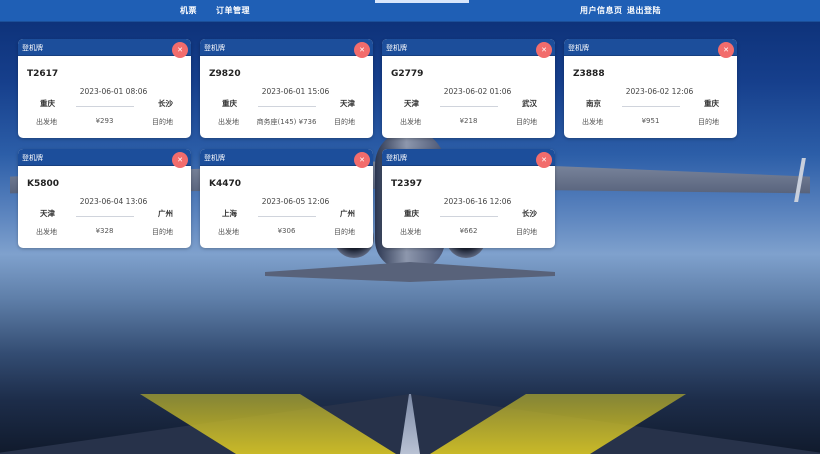 The width and height of the screenshot is (820, 454). What do you see at coordinates (113, 201) in the screenshot?
I see `departure-time: 2023-06-04 13:06` at bounding box center [113, 201].